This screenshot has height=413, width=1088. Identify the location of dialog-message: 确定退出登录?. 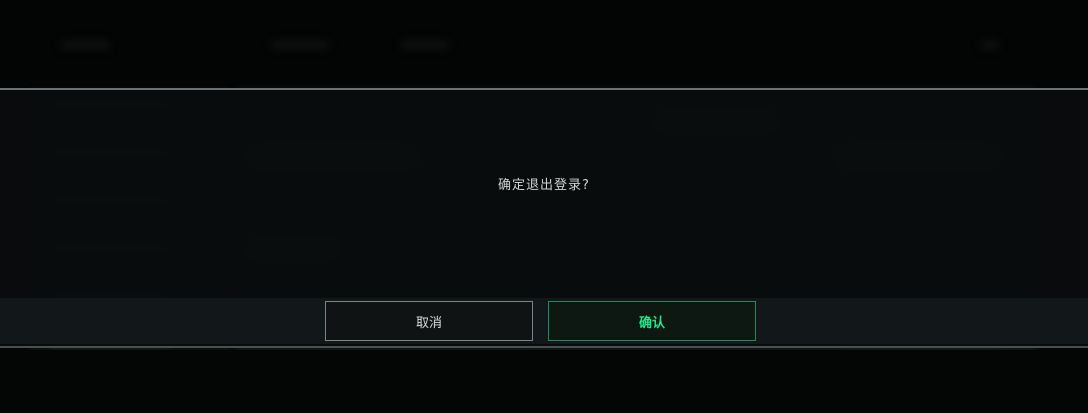
(544, 185).